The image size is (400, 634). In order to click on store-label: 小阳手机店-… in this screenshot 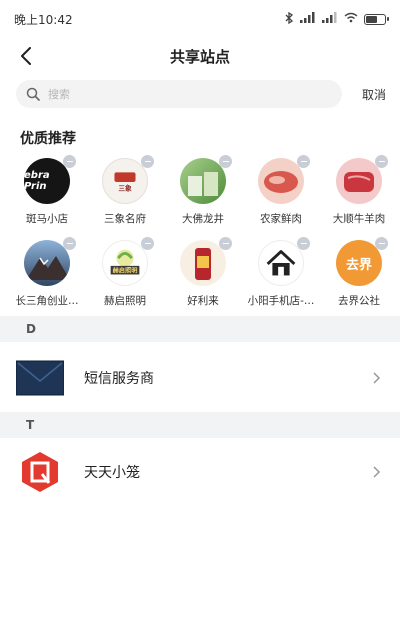, I will do `click(281, 301)`.